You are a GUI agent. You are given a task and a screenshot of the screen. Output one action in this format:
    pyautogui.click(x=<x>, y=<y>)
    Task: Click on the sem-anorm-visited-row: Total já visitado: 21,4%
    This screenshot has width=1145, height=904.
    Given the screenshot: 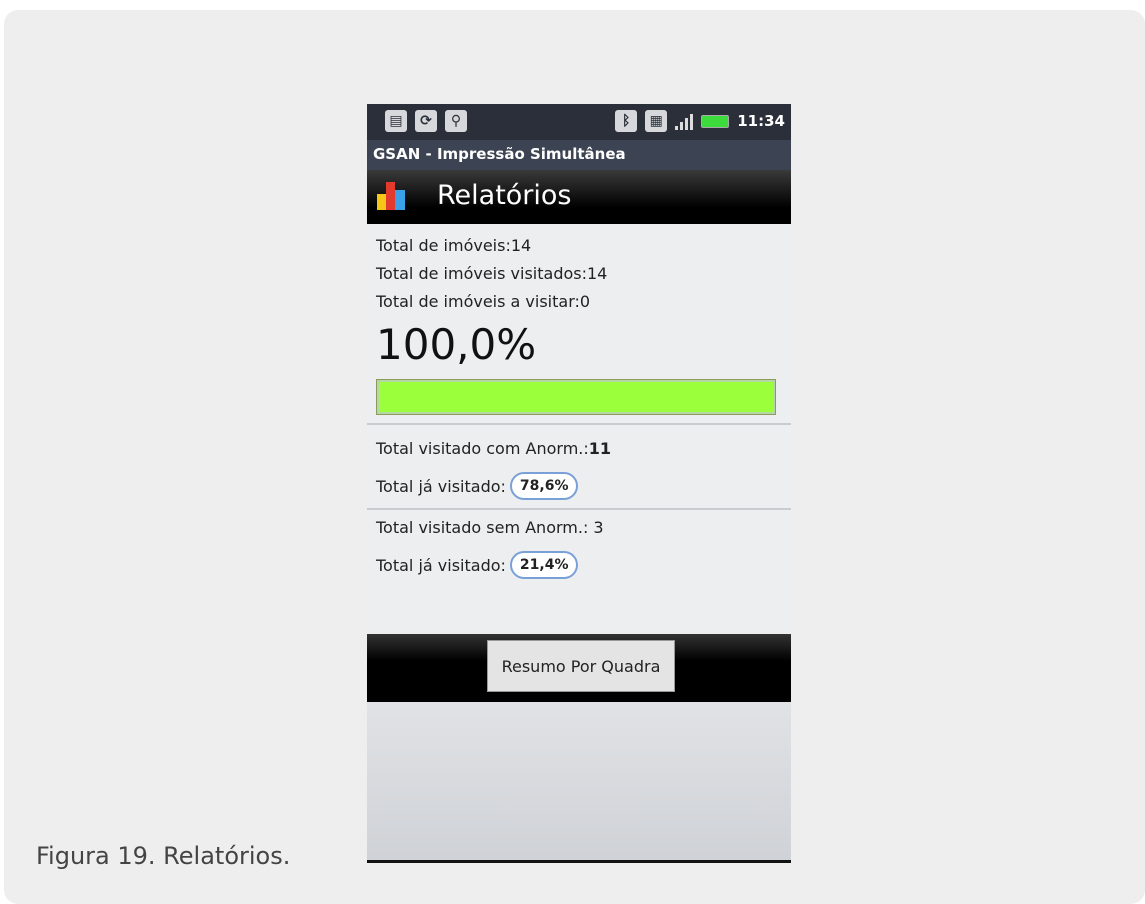 What is the action you would take?
    pyautogui.click(x=579, y=565)
    